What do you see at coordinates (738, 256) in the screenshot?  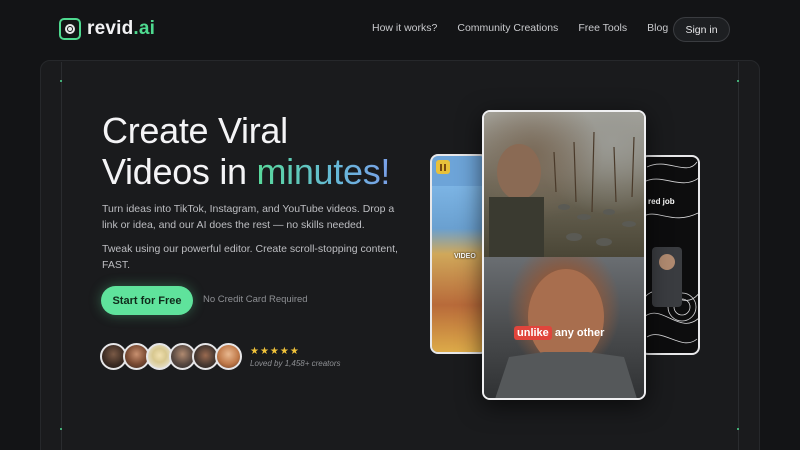 I see `right-guide-line` at bounding box center [738, 256].